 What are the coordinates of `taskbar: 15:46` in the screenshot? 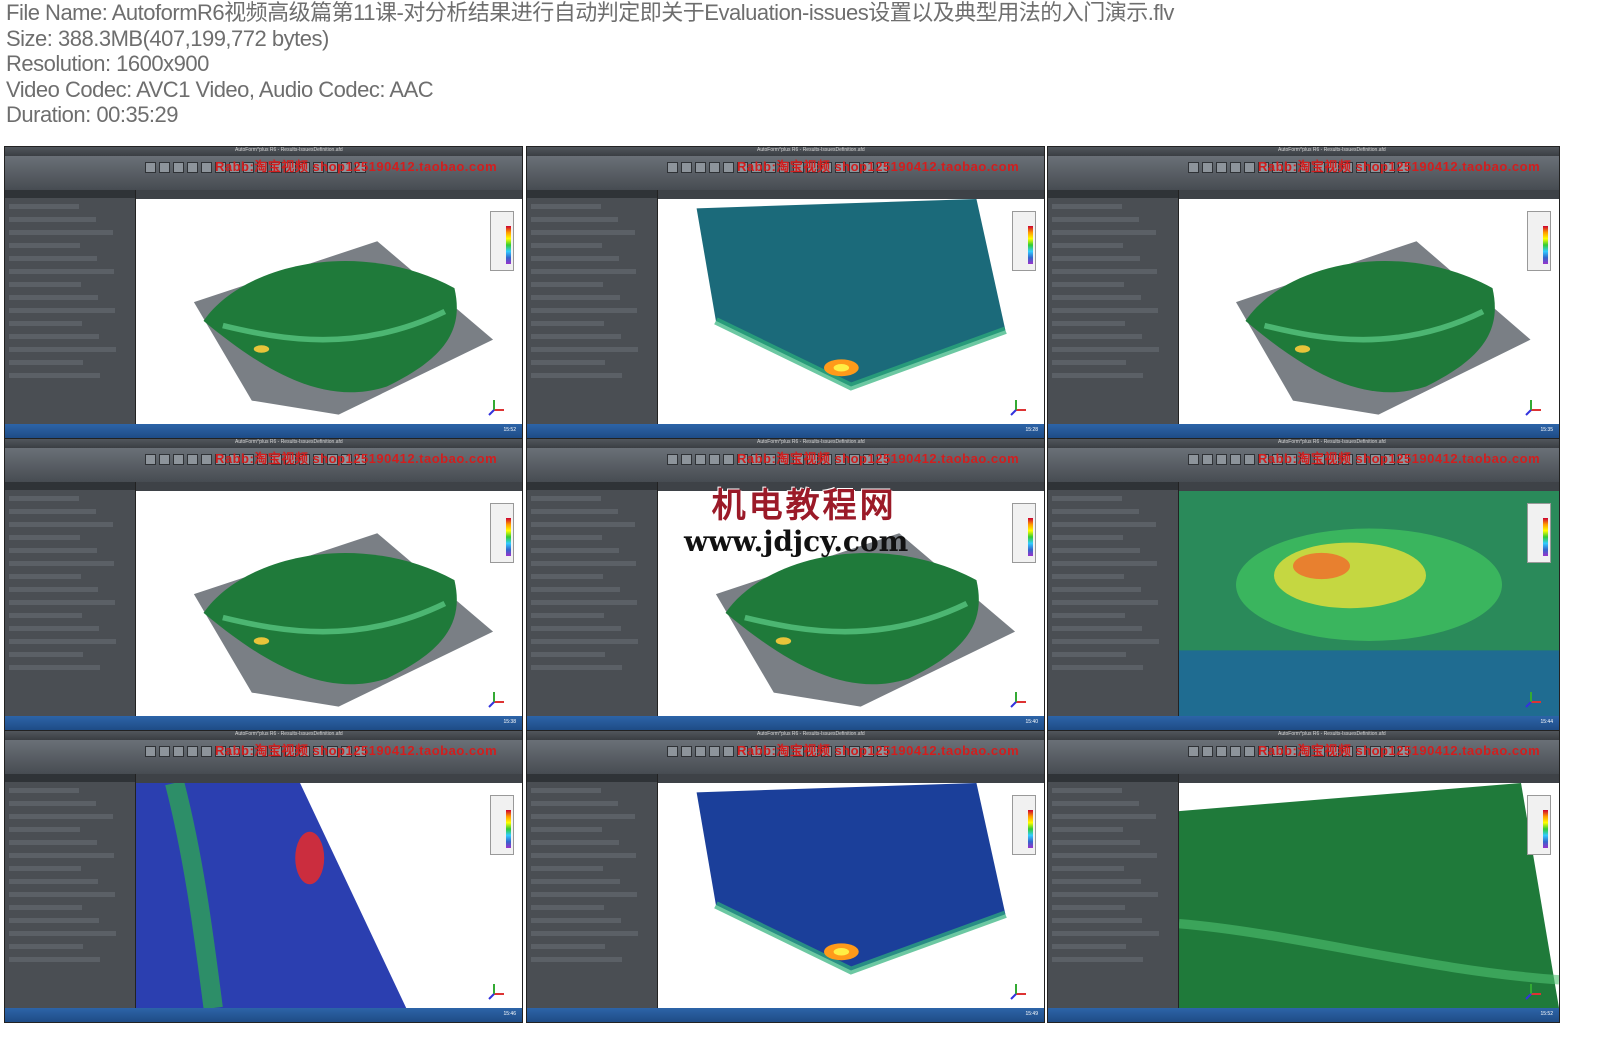 It's located at (263, 1015).